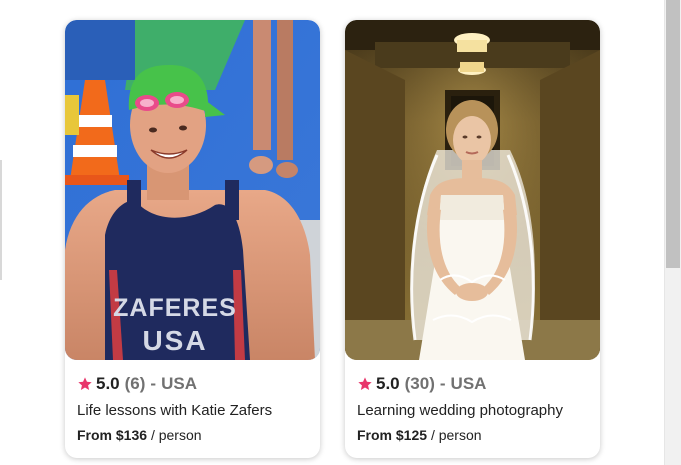  What do you see at coordinates (174, 340) in the screenshot?
I see `jersey-country-text: USA` at bounding box center [174, 340].